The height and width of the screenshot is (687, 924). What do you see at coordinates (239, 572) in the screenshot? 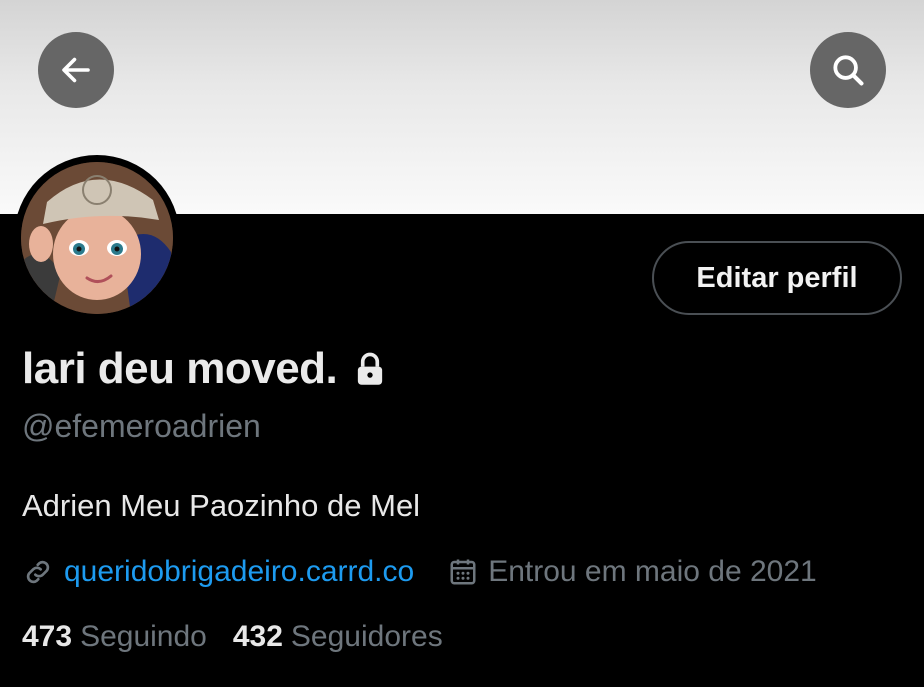
I see `website-link: queridobrigadeiro.carrd.co` at bounding box center [239, 572].